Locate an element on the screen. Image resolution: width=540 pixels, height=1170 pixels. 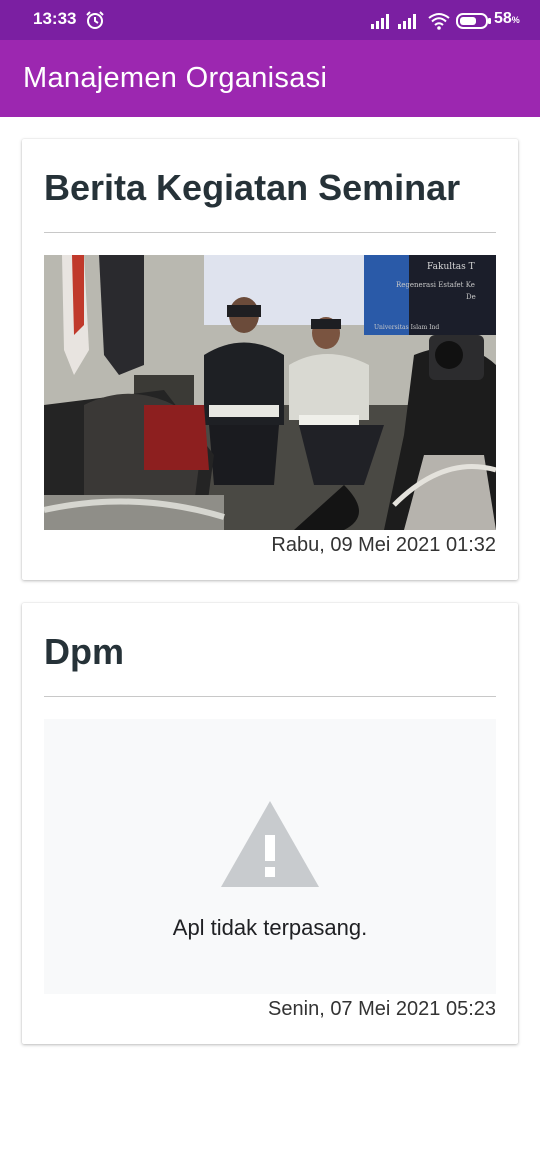
card-date: Senin, 07 Mei 2021 05:23 is located at coordinates (382, 1009).